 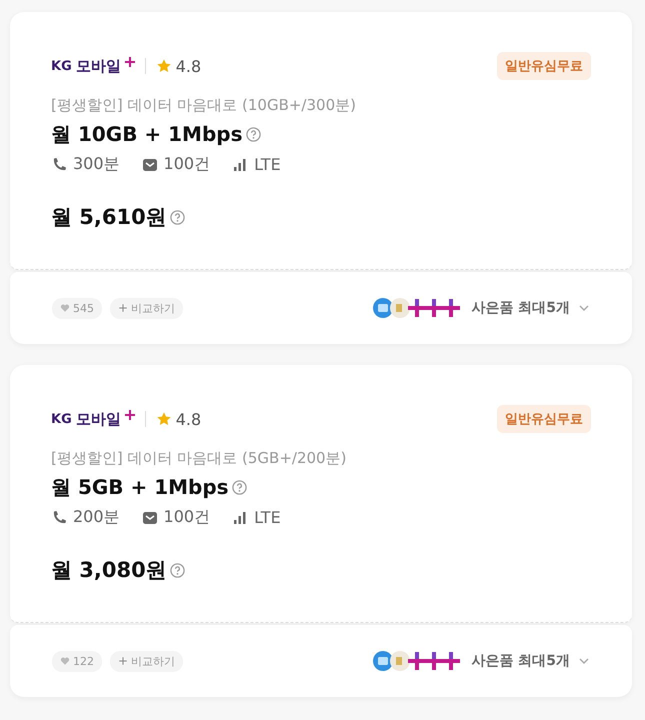 What do you see at coordinates (199, 458) in the screenshot?
I see `plan-subtitle: [평생할인] 데이터 마음대로 (5GB+/200분)` at bounding box center [199, 458].